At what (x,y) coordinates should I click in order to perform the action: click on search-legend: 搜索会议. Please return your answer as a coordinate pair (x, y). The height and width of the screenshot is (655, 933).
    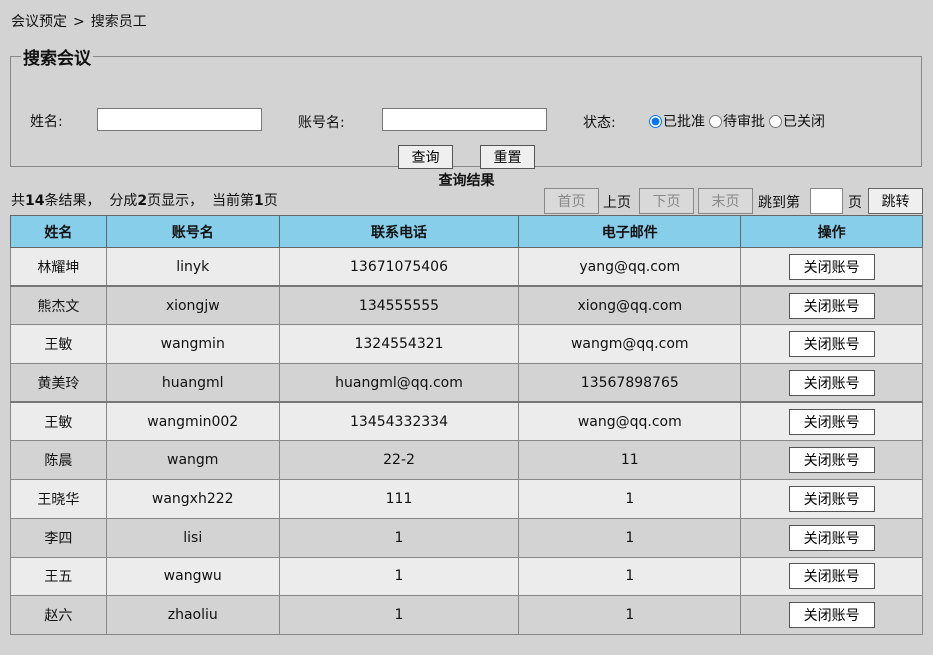
    Looking at the image, I should click on (57, 59).